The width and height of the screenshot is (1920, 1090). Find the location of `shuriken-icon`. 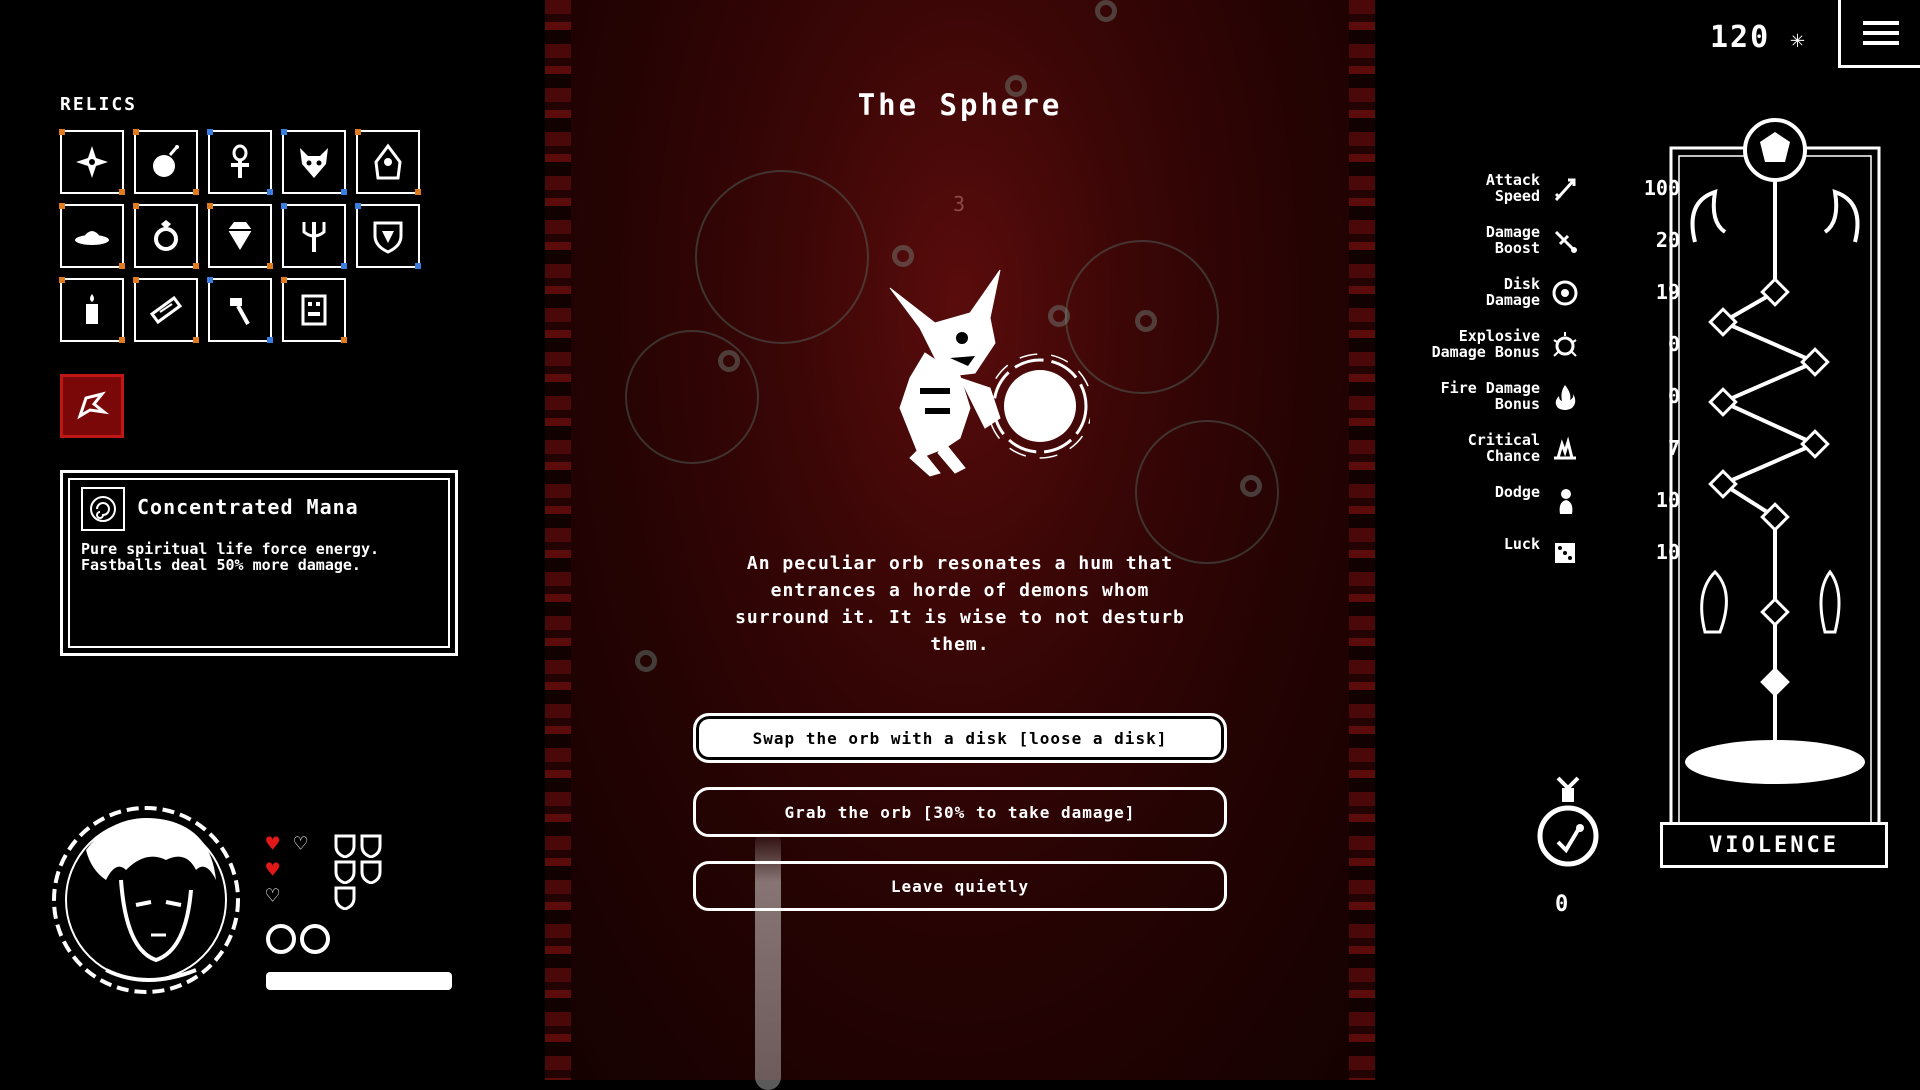

shuriken-icon is located at coordinates (92, 162).